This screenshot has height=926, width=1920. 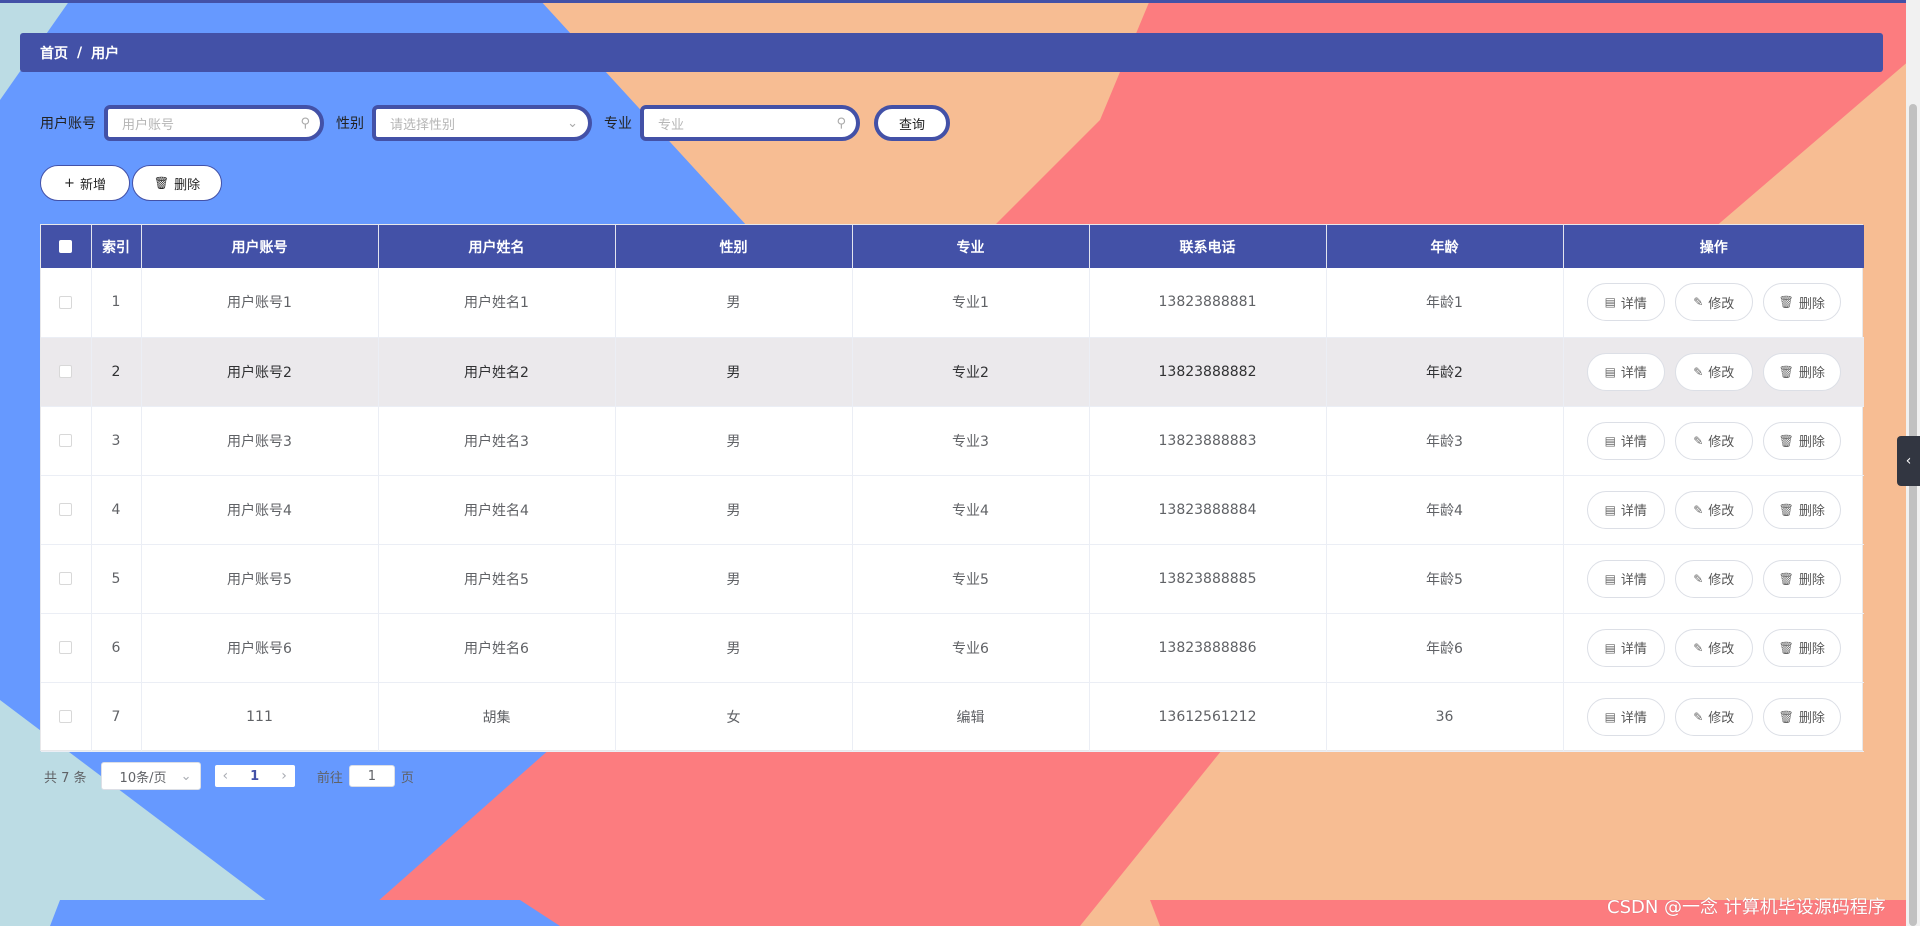 I want to click on pencil-icon: ✎, so click(x=1698, y=440).